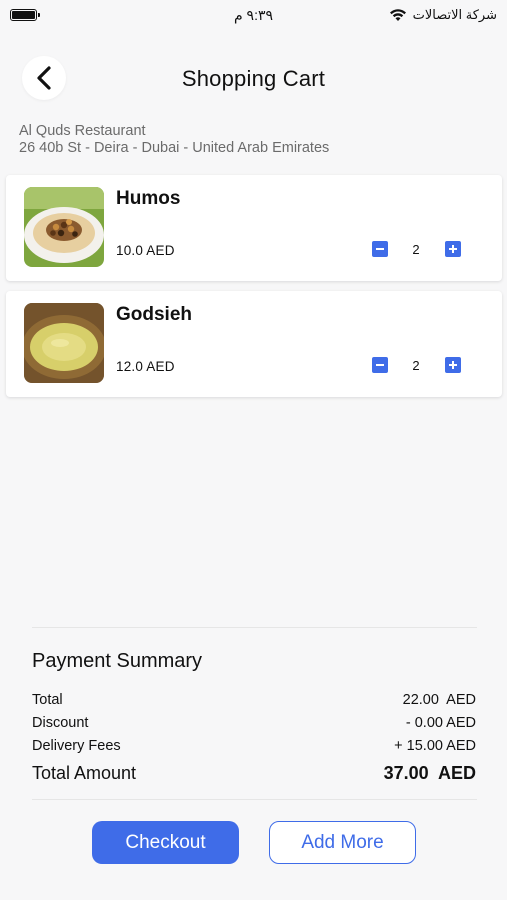 This screenshot has height=900, width=507. Describe the element at coordinates (440, 723) in the screenshot. I see `discount-value: - 0.00 AED` at that location.